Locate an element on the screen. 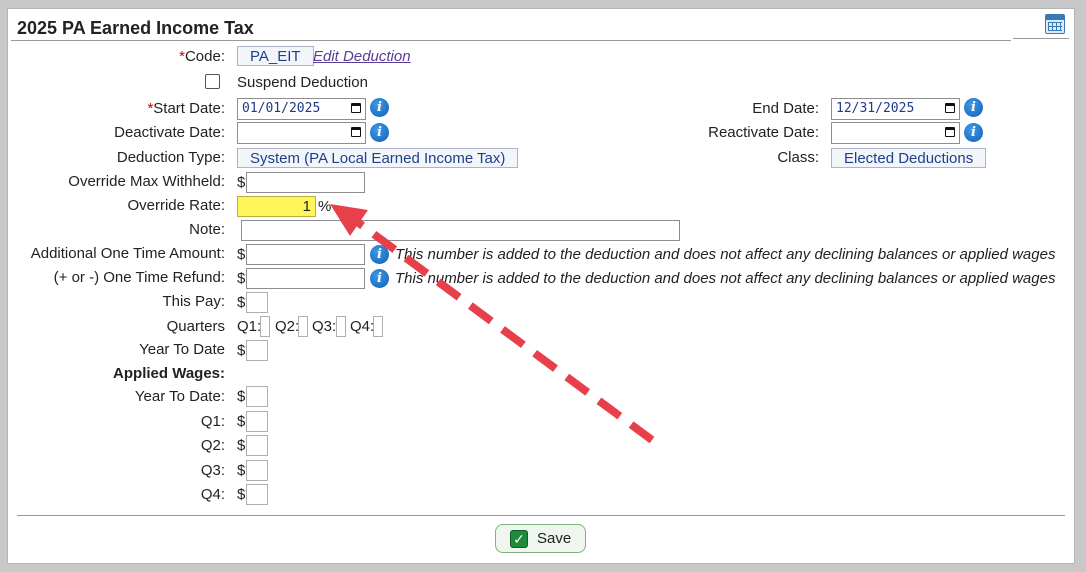 The height and width of the screenshot is (572, 1086). check-icon: ✓ is located at coordinates (519, 539).